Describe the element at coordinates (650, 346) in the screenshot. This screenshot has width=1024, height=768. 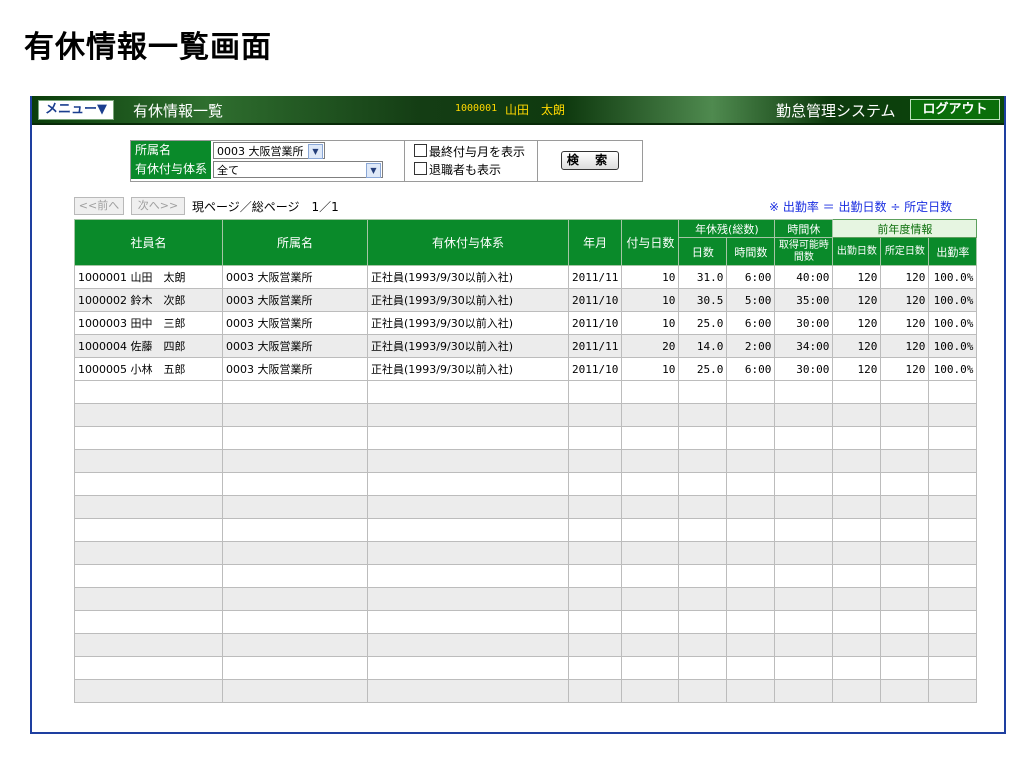
I see `cell-grant-days: 20` at that location.